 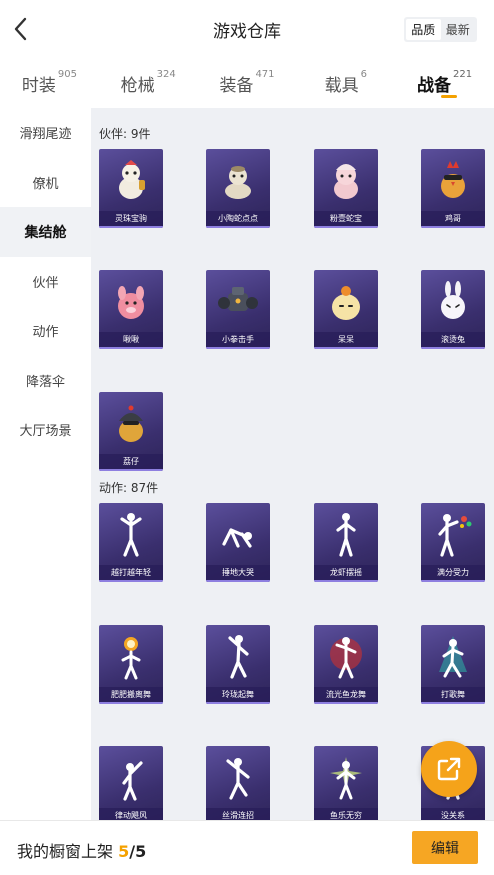 I want to click on item-card: 啾啾, so click(x=131, y=309).